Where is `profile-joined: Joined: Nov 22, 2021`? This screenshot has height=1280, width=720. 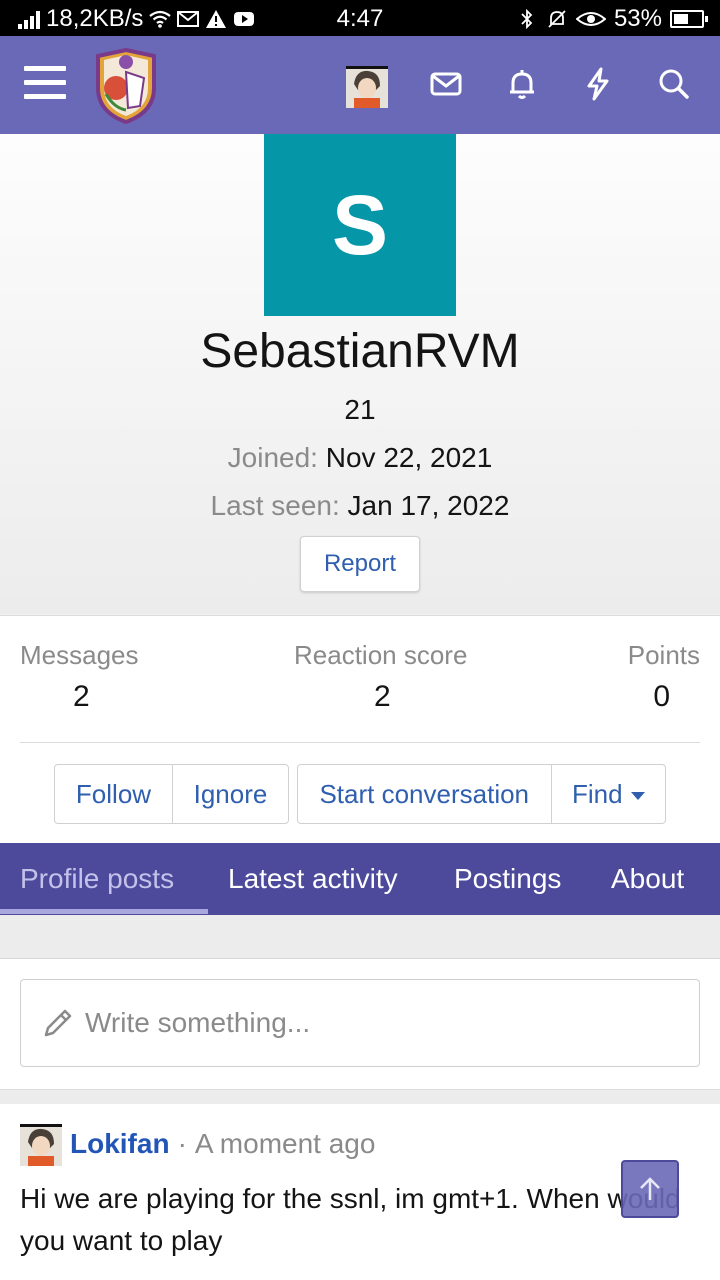 profile-joined: Joined: Nov 22, 2021 is located at coordinates (360, 458).